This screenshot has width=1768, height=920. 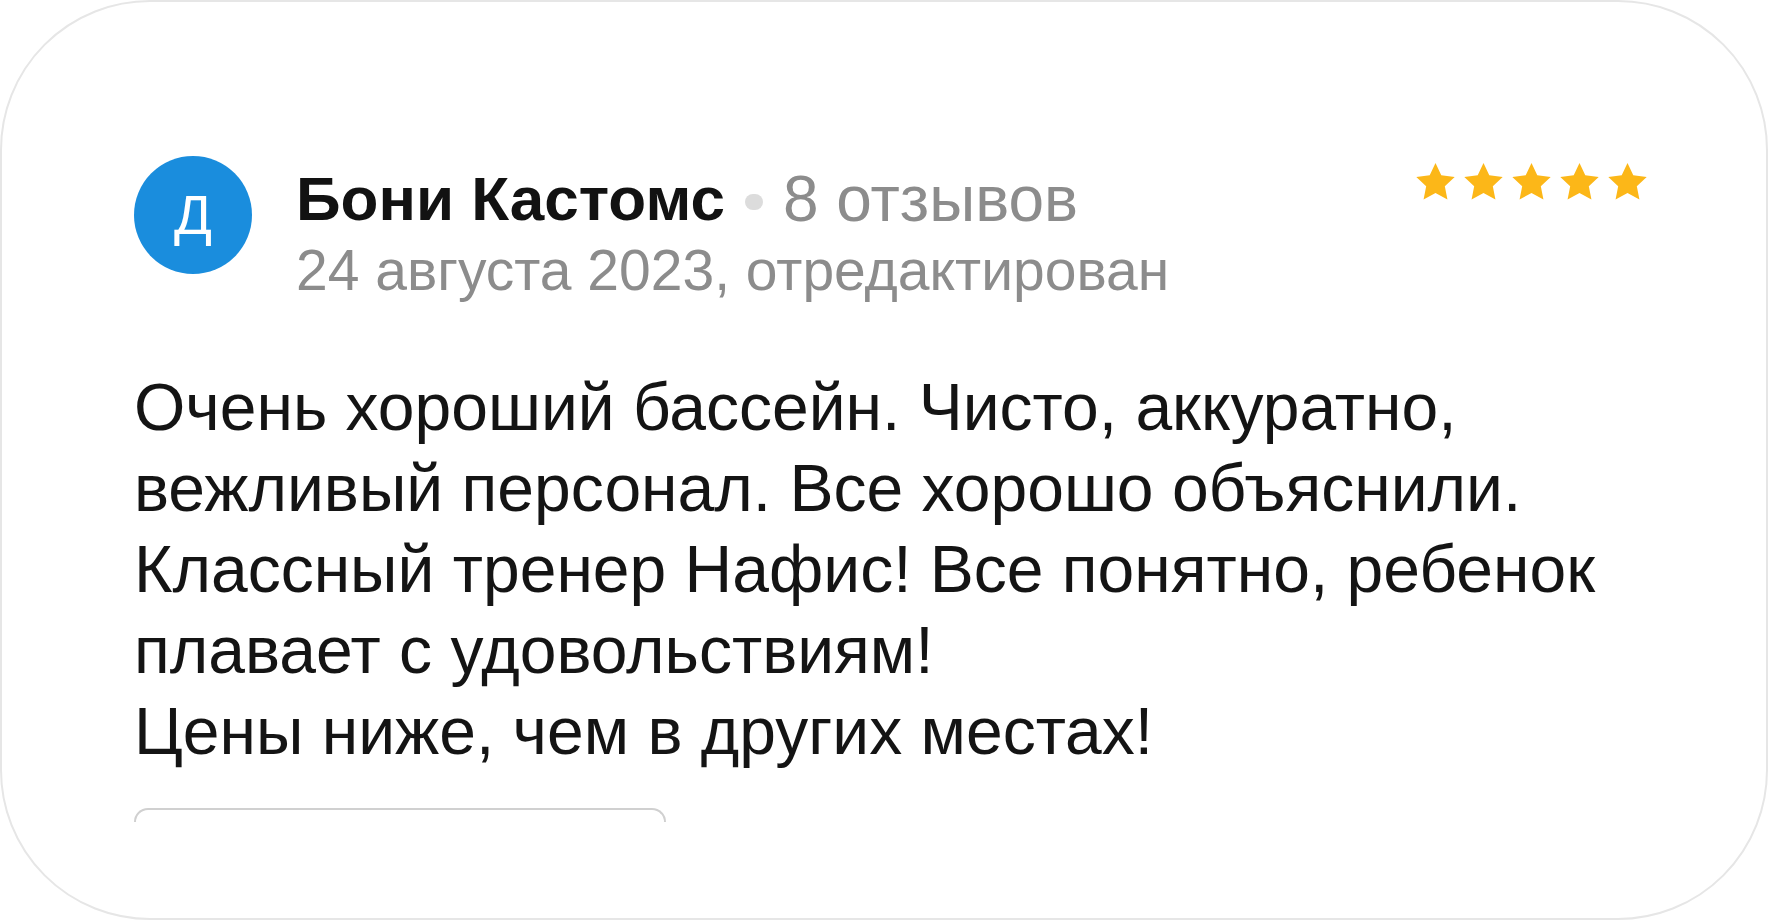 I want to click on button-outline, so click(x=400, y=815).